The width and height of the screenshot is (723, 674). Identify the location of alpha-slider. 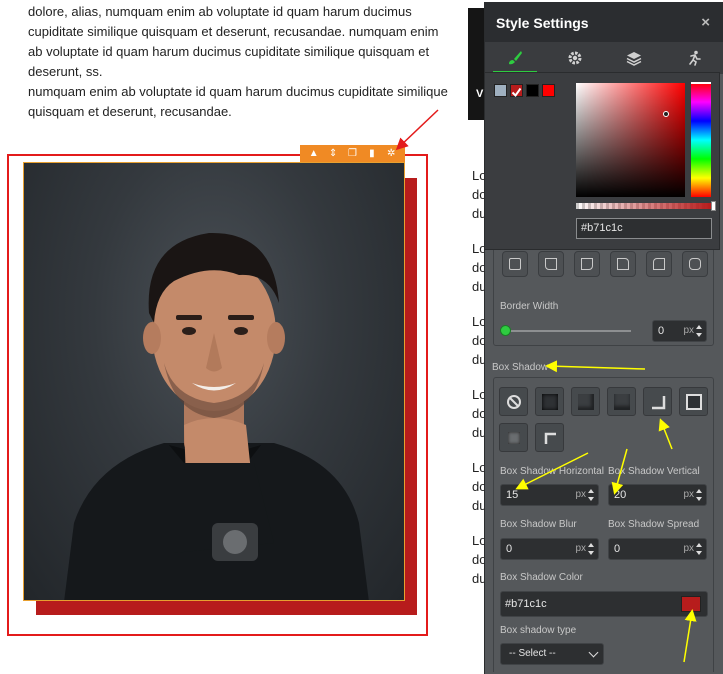
(643, 206).